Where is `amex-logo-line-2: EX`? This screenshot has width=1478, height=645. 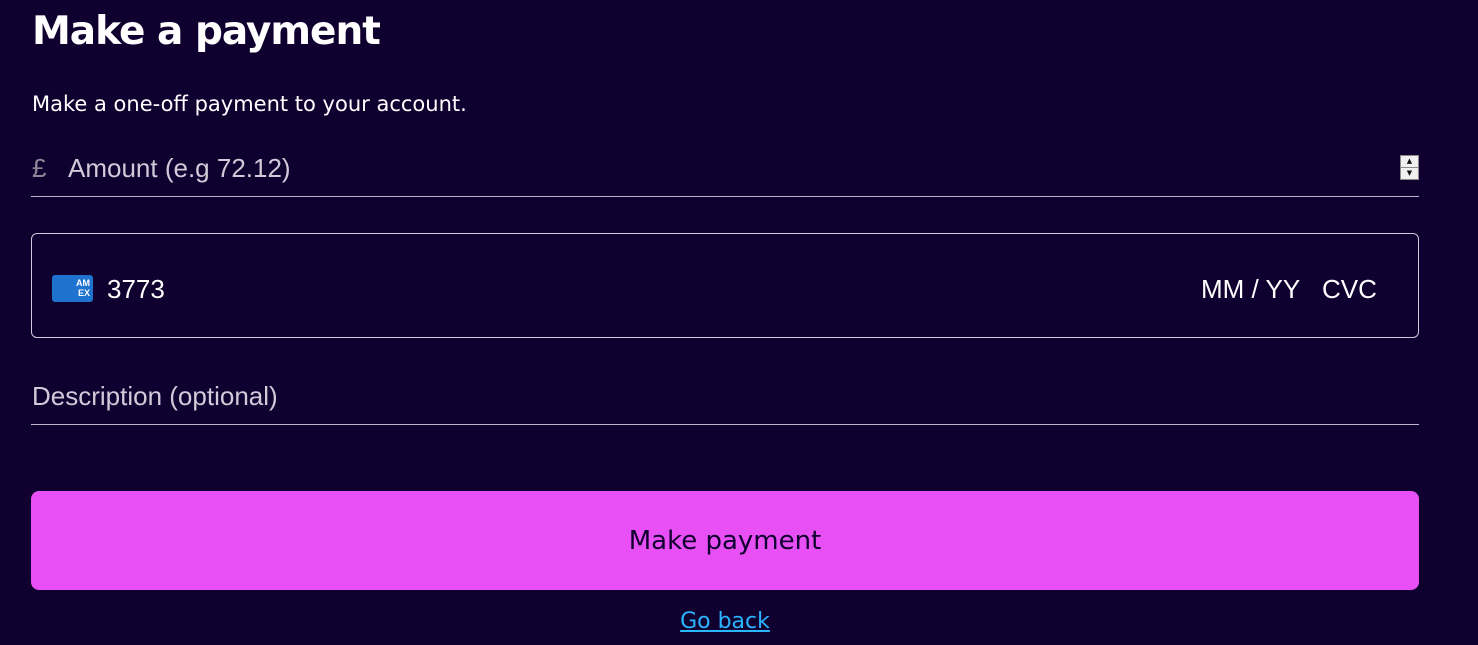
amex-logo-line-2: EX is located at coordinates (83, 293).